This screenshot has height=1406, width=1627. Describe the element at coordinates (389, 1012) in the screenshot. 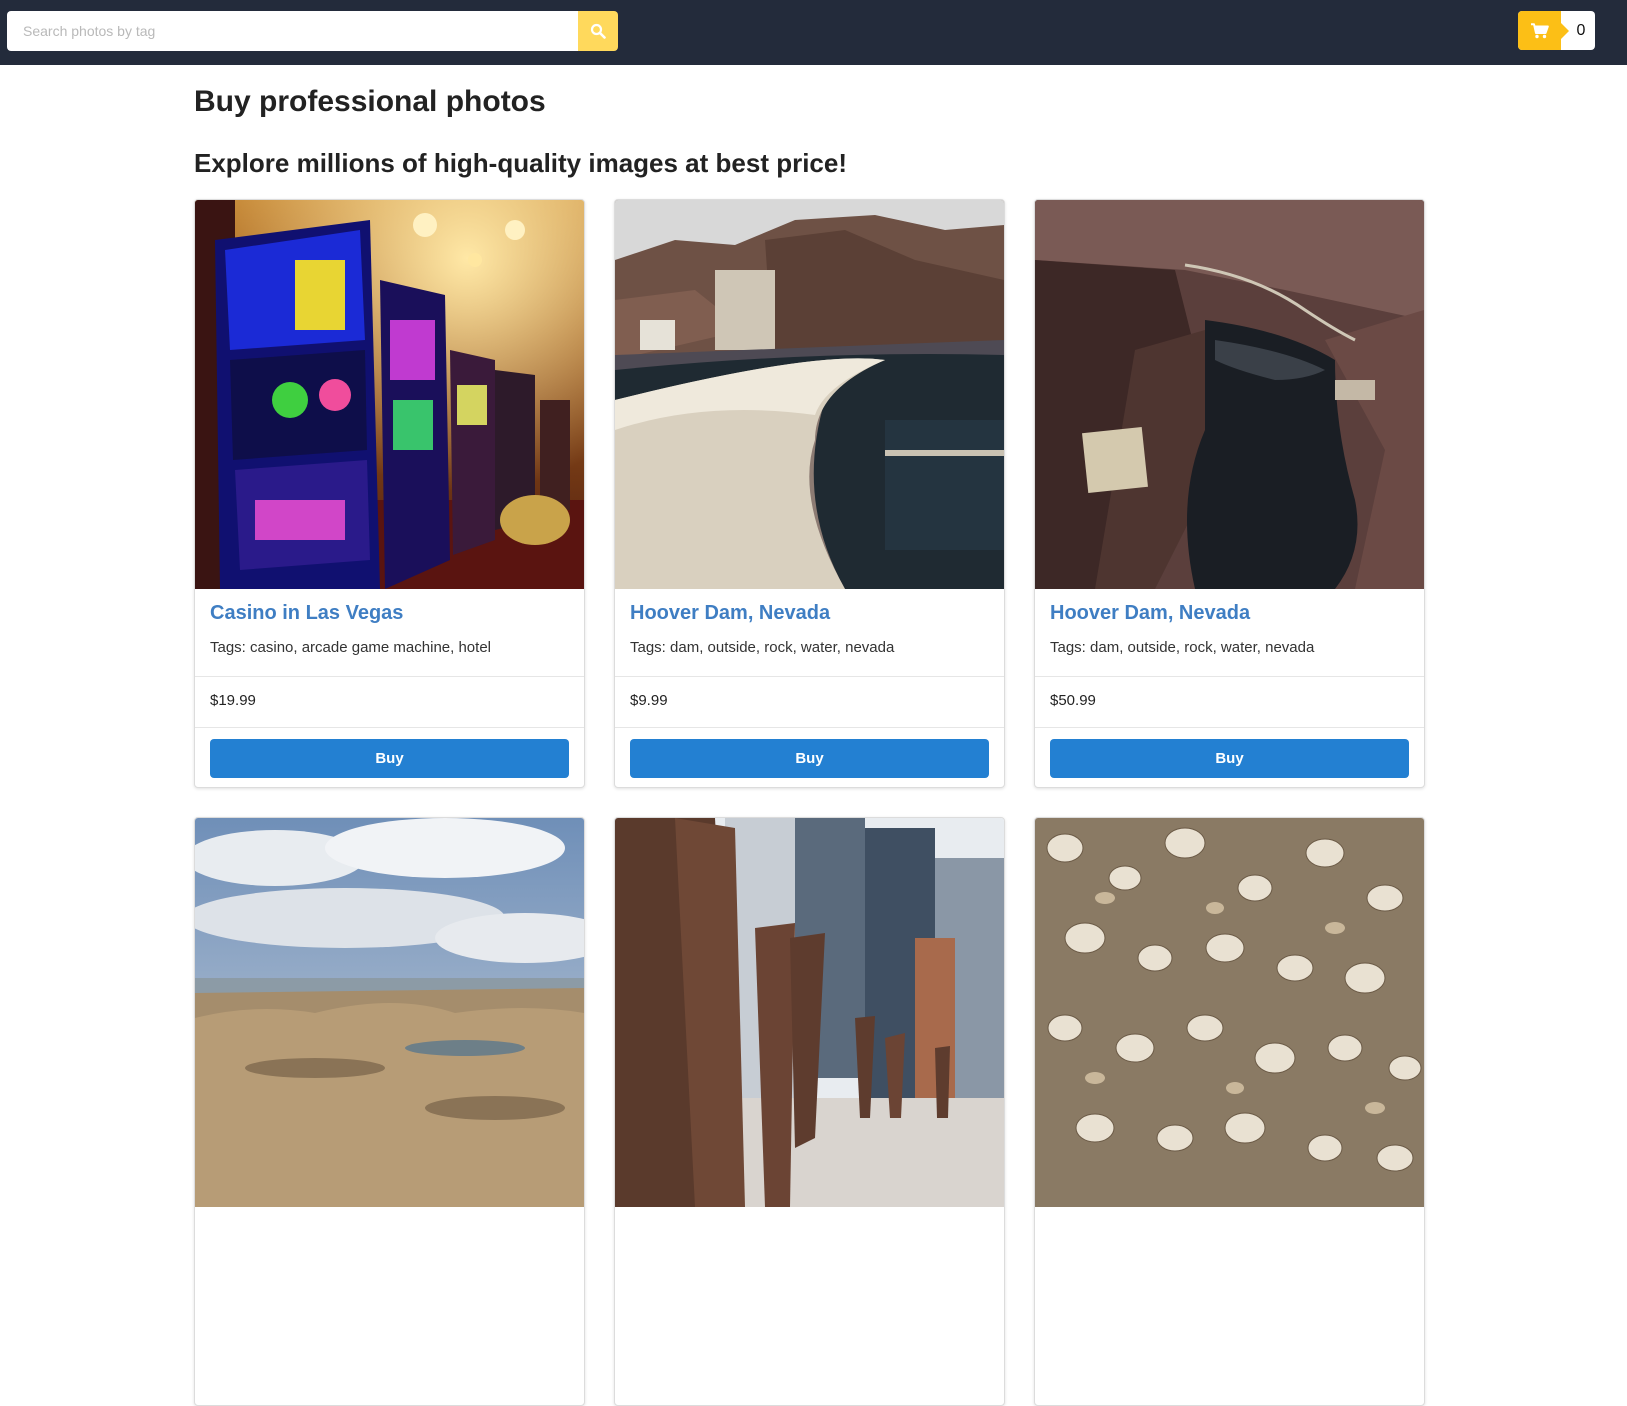

I see `photo-image-rocky-beach` at that location.